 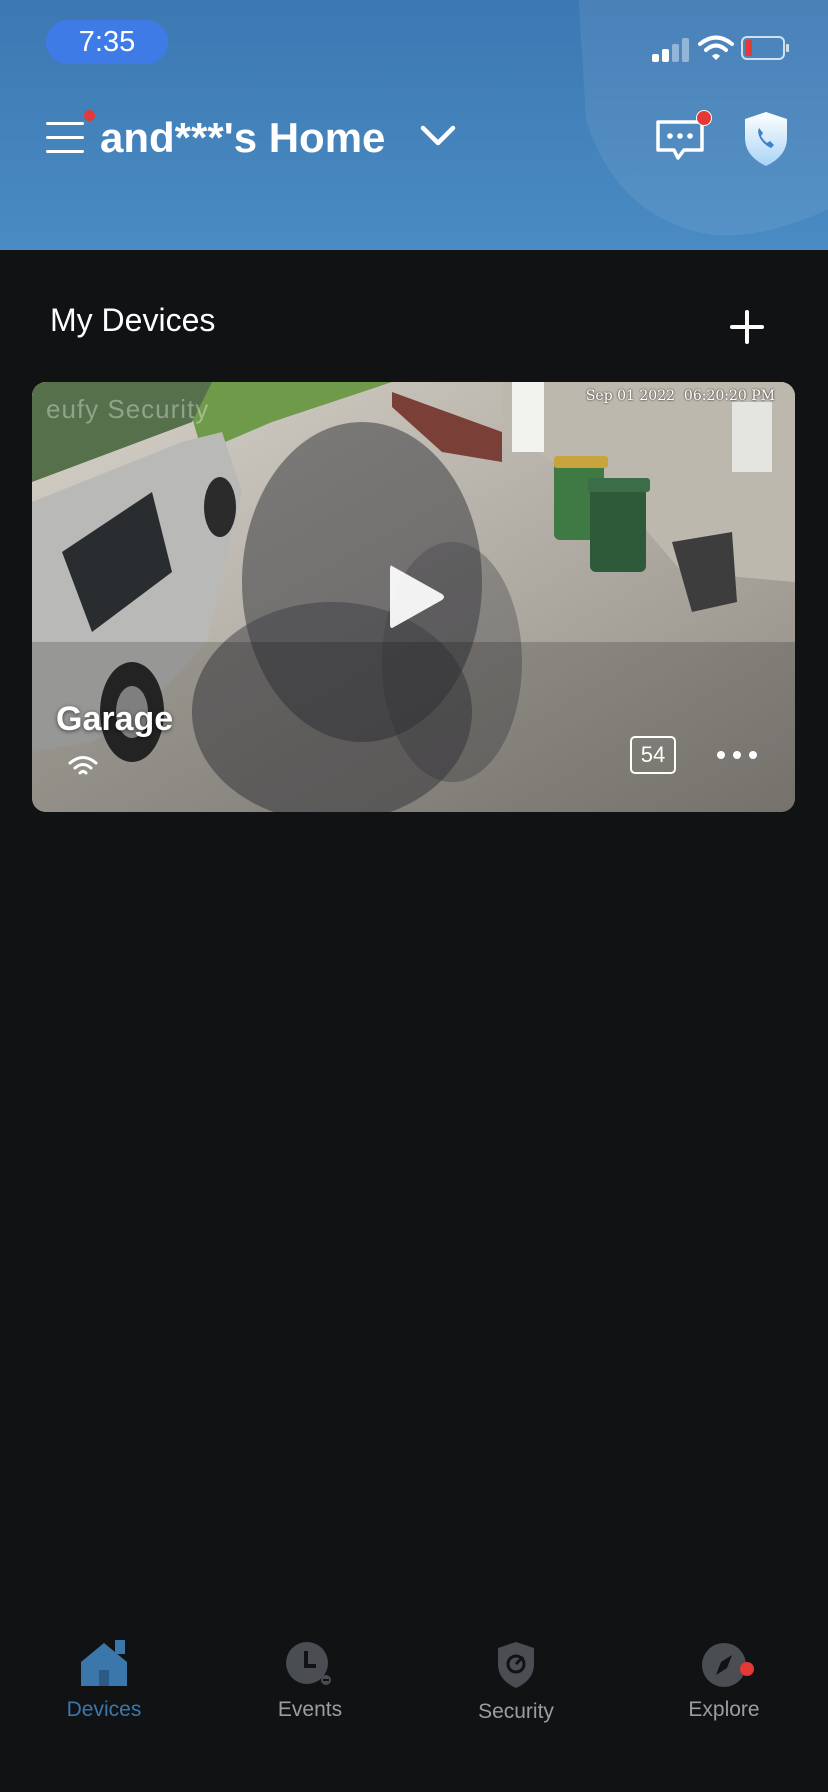 What do you see at coordinates (765, 48) in the screenshot?
I see `battery-icon` at bounding box center [765, 48].